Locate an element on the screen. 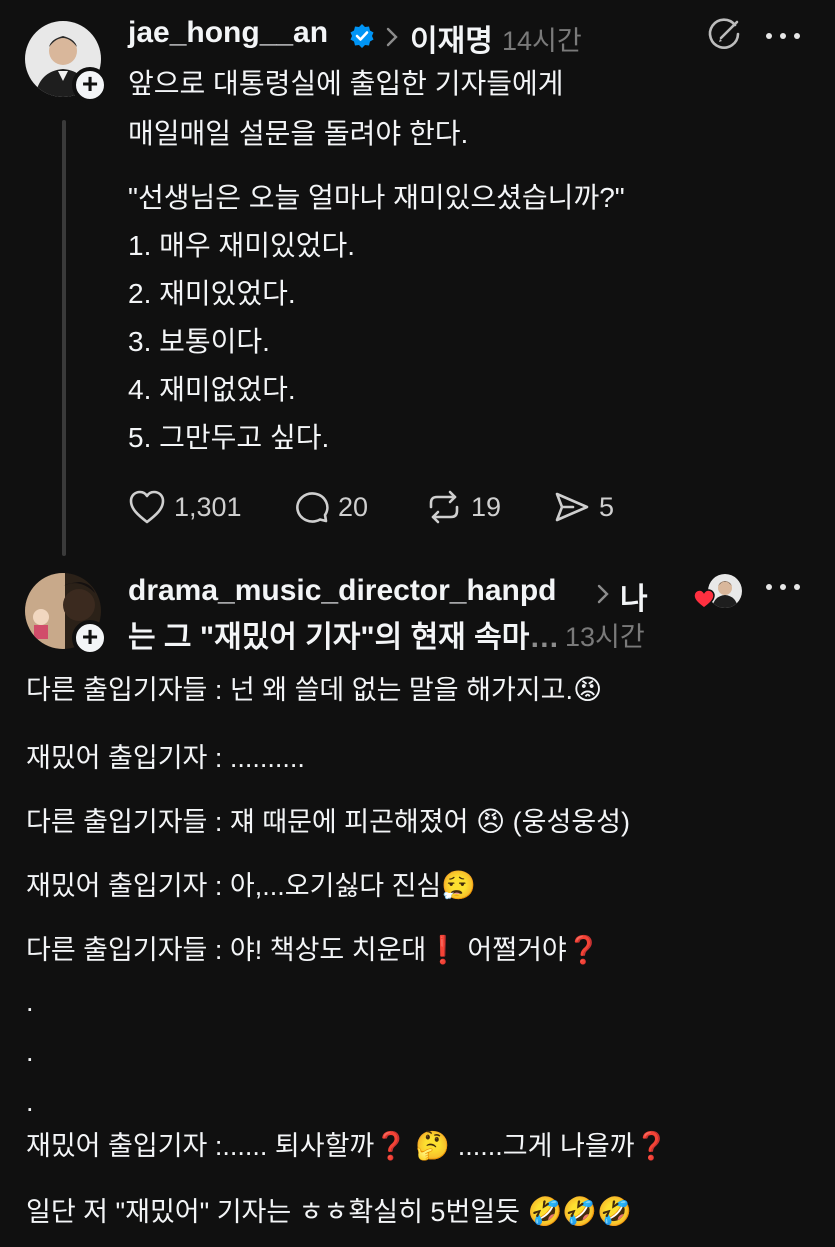  post2-topic-tag: 나 is located at coordinates (634, 596).